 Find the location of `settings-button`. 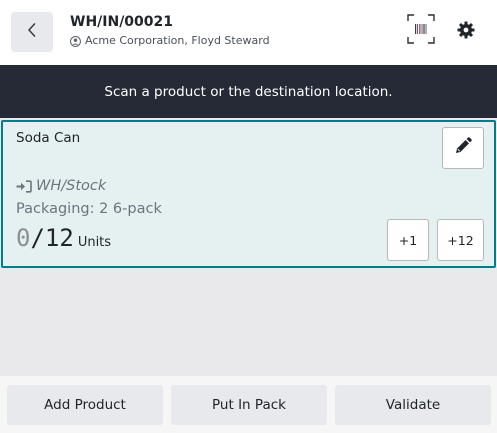

settings-button is located at coordinates (466, 32).